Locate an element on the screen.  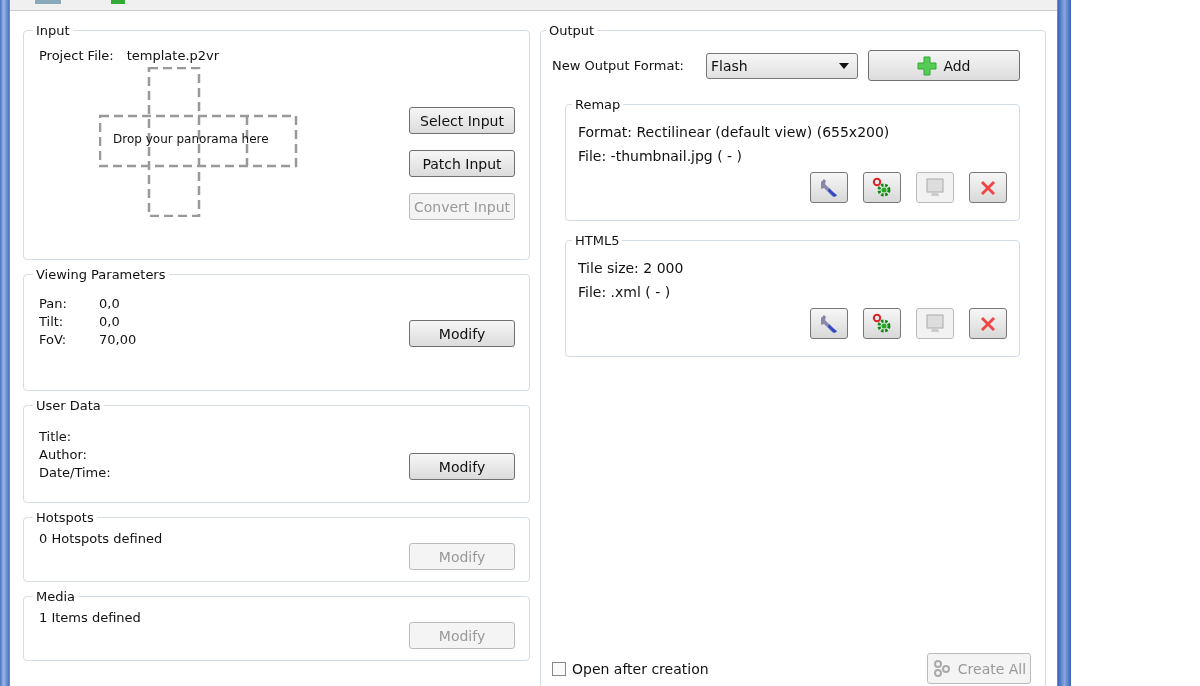
checkbox-label: Open after creation is located at coordinates (640, 668).